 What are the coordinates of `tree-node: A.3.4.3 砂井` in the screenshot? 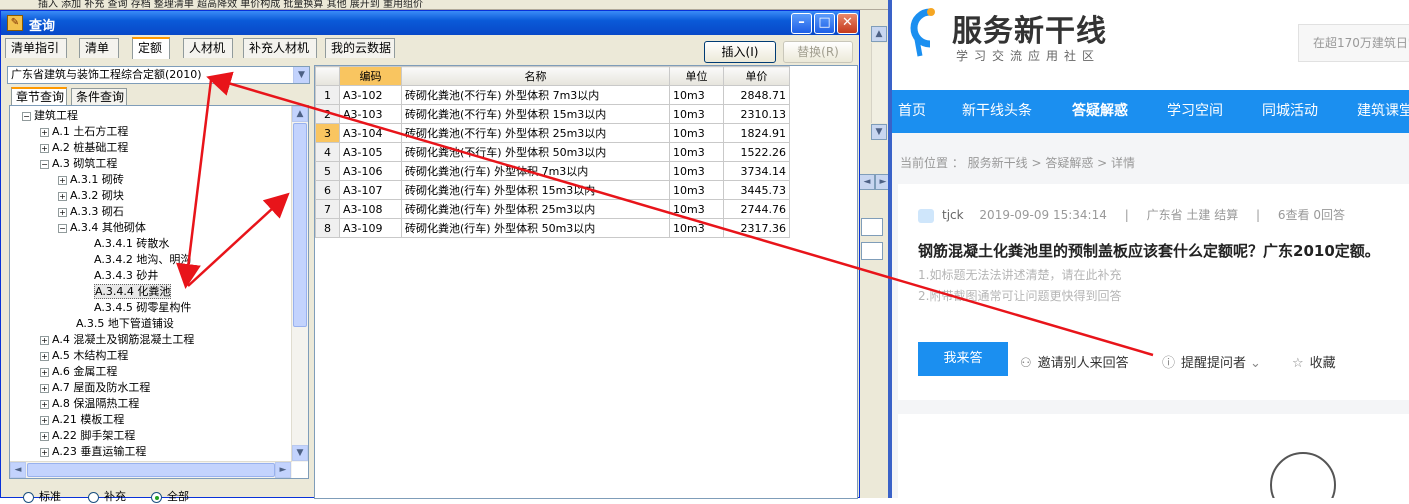 It's located at (126, 276).